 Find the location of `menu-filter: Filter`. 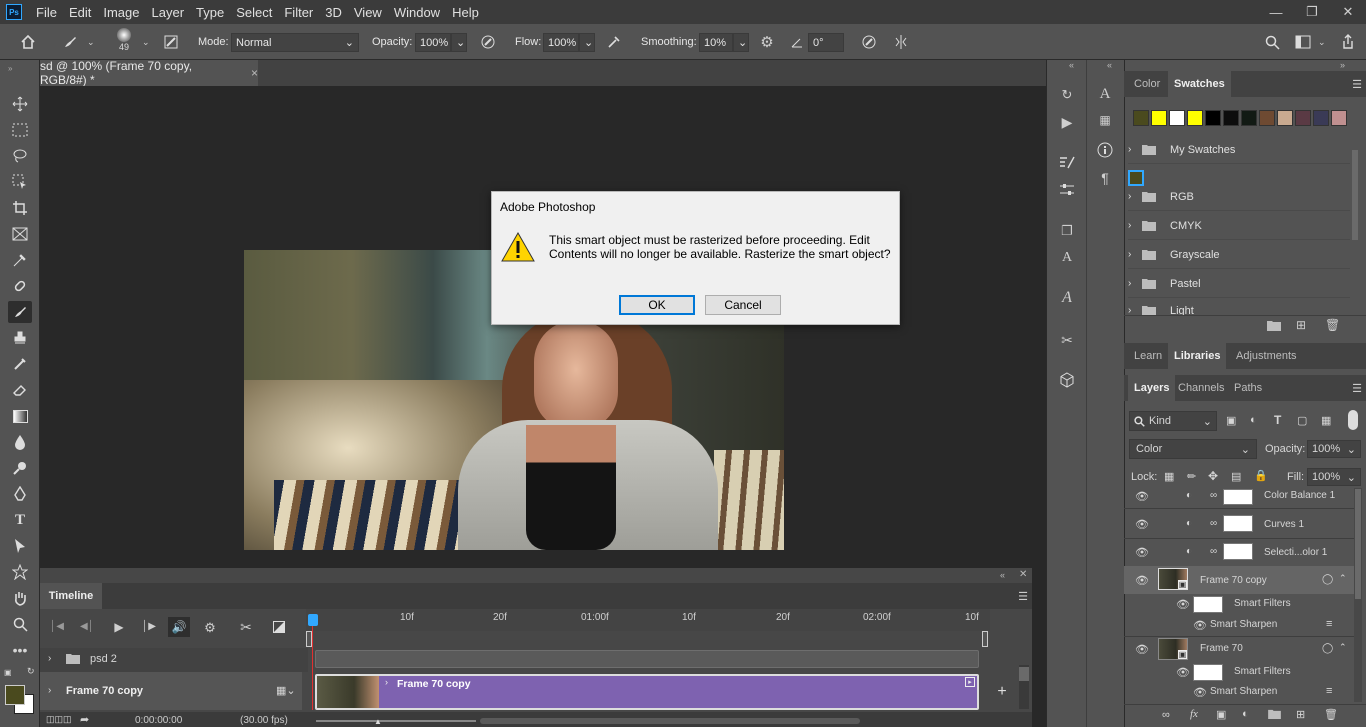

menu-filter: Filter is located at coordinates (298, 12).